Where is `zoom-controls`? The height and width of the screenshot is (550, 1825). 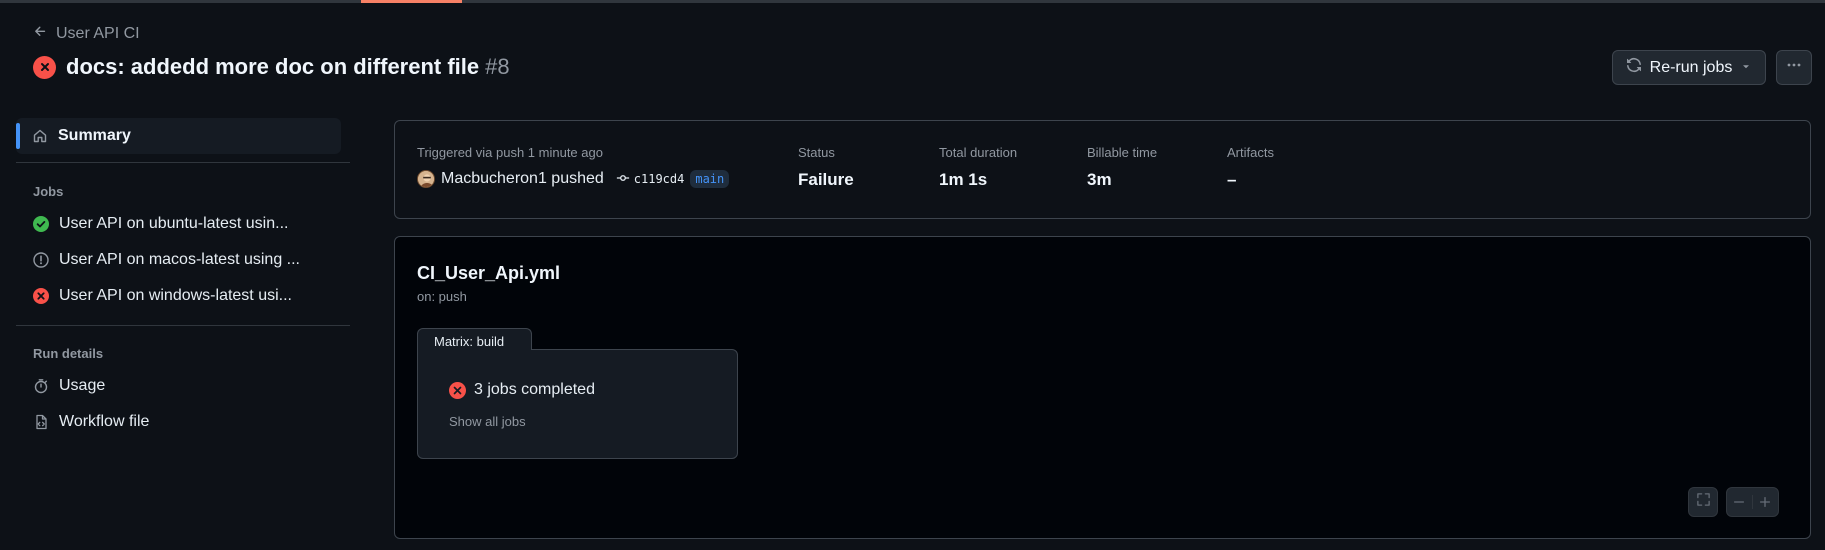
zoom-controls is located at coordinates (1752, 502).